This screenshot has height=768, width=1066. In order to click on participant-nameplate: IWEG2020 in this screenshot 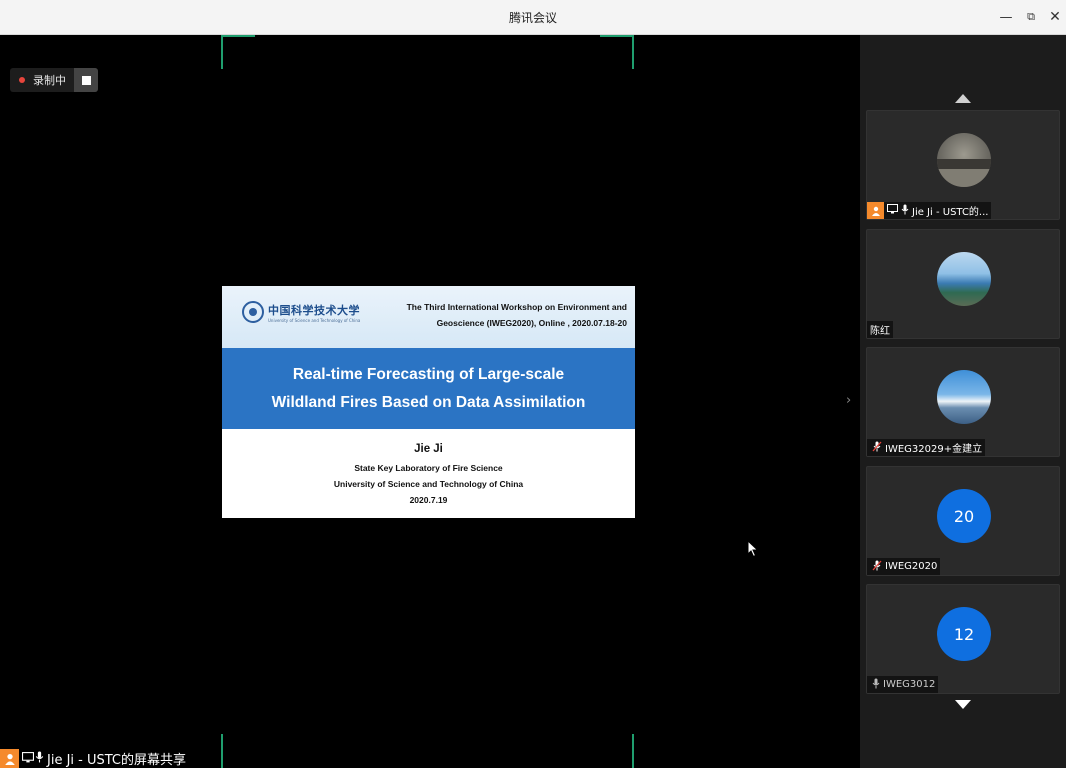, I will do `click(904, 566)`.